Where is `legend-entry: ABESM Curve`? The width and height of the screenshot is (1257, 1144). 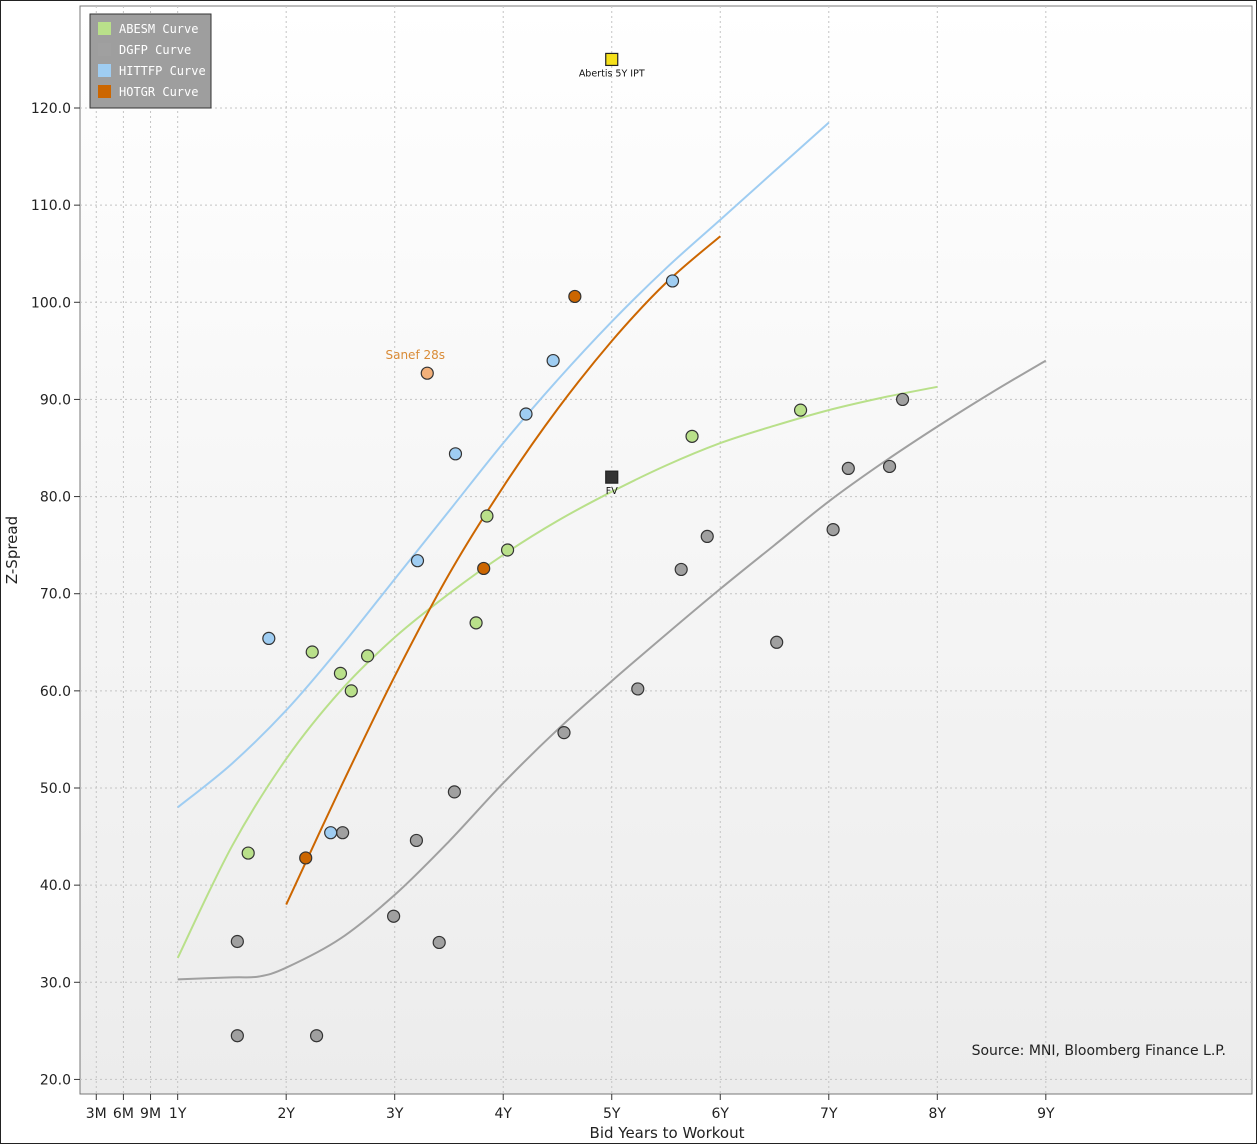
legend-entry: ABESM Curve is located at coordinates (158, 29).